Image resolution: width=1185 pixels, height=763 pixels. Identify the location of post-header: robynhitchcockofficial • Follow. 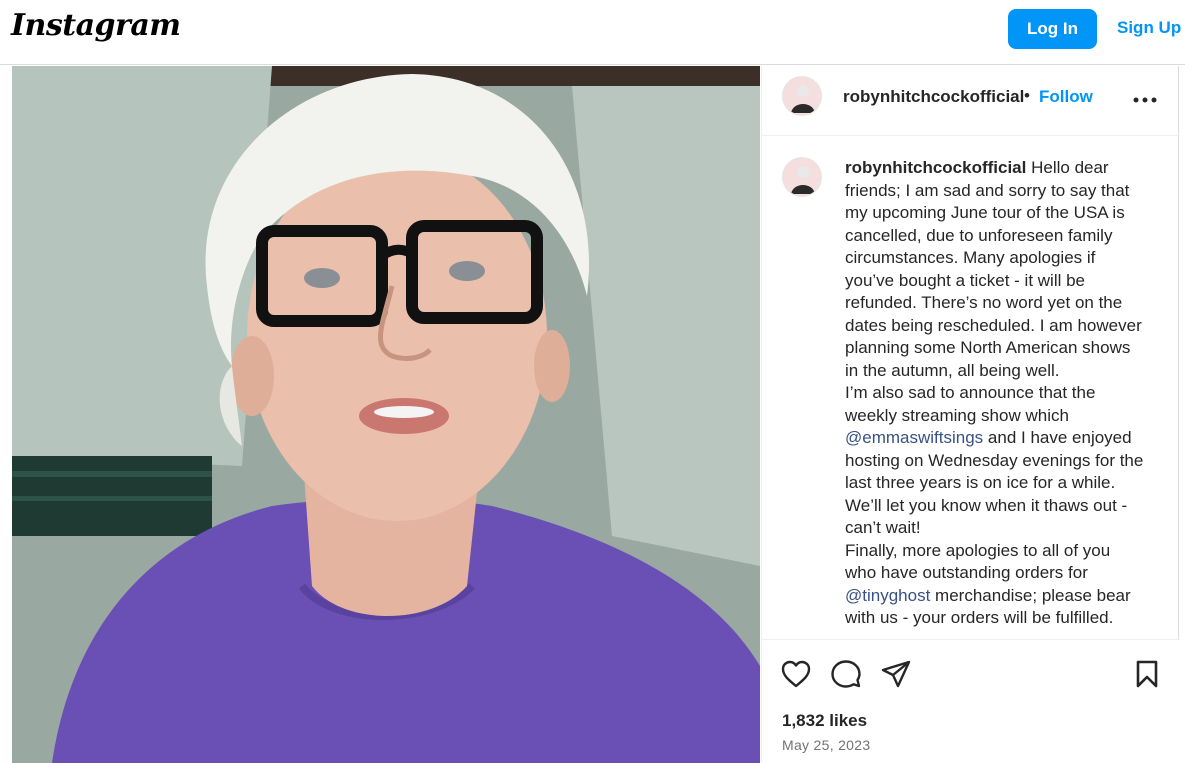
(971, 101).